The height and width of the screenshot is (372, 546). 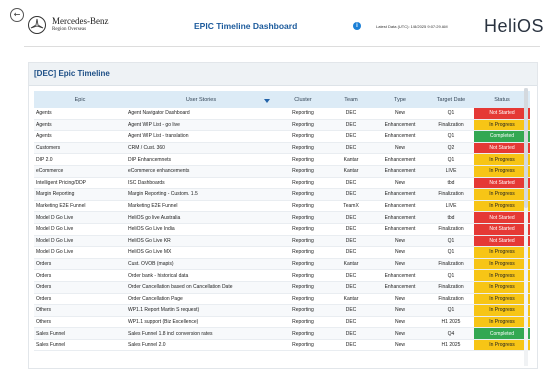 I want to click on cell-user-story: DIP Enhancemnets, so click(x=201, y=159).